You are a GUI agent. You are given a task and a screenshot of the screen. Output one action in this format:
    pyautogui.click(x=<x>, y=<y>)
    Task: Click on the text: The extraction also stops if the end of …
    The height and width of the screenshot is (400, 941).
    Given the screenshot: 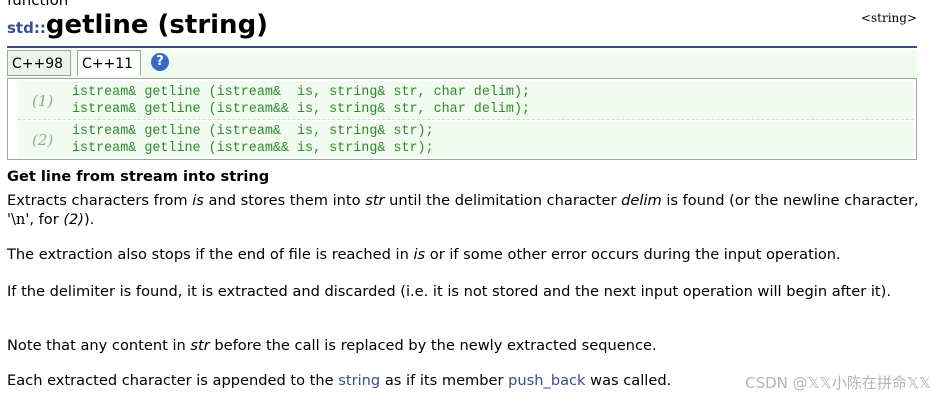 What is the action you would take?
    pyautogui.click(x=210, y=254)
    